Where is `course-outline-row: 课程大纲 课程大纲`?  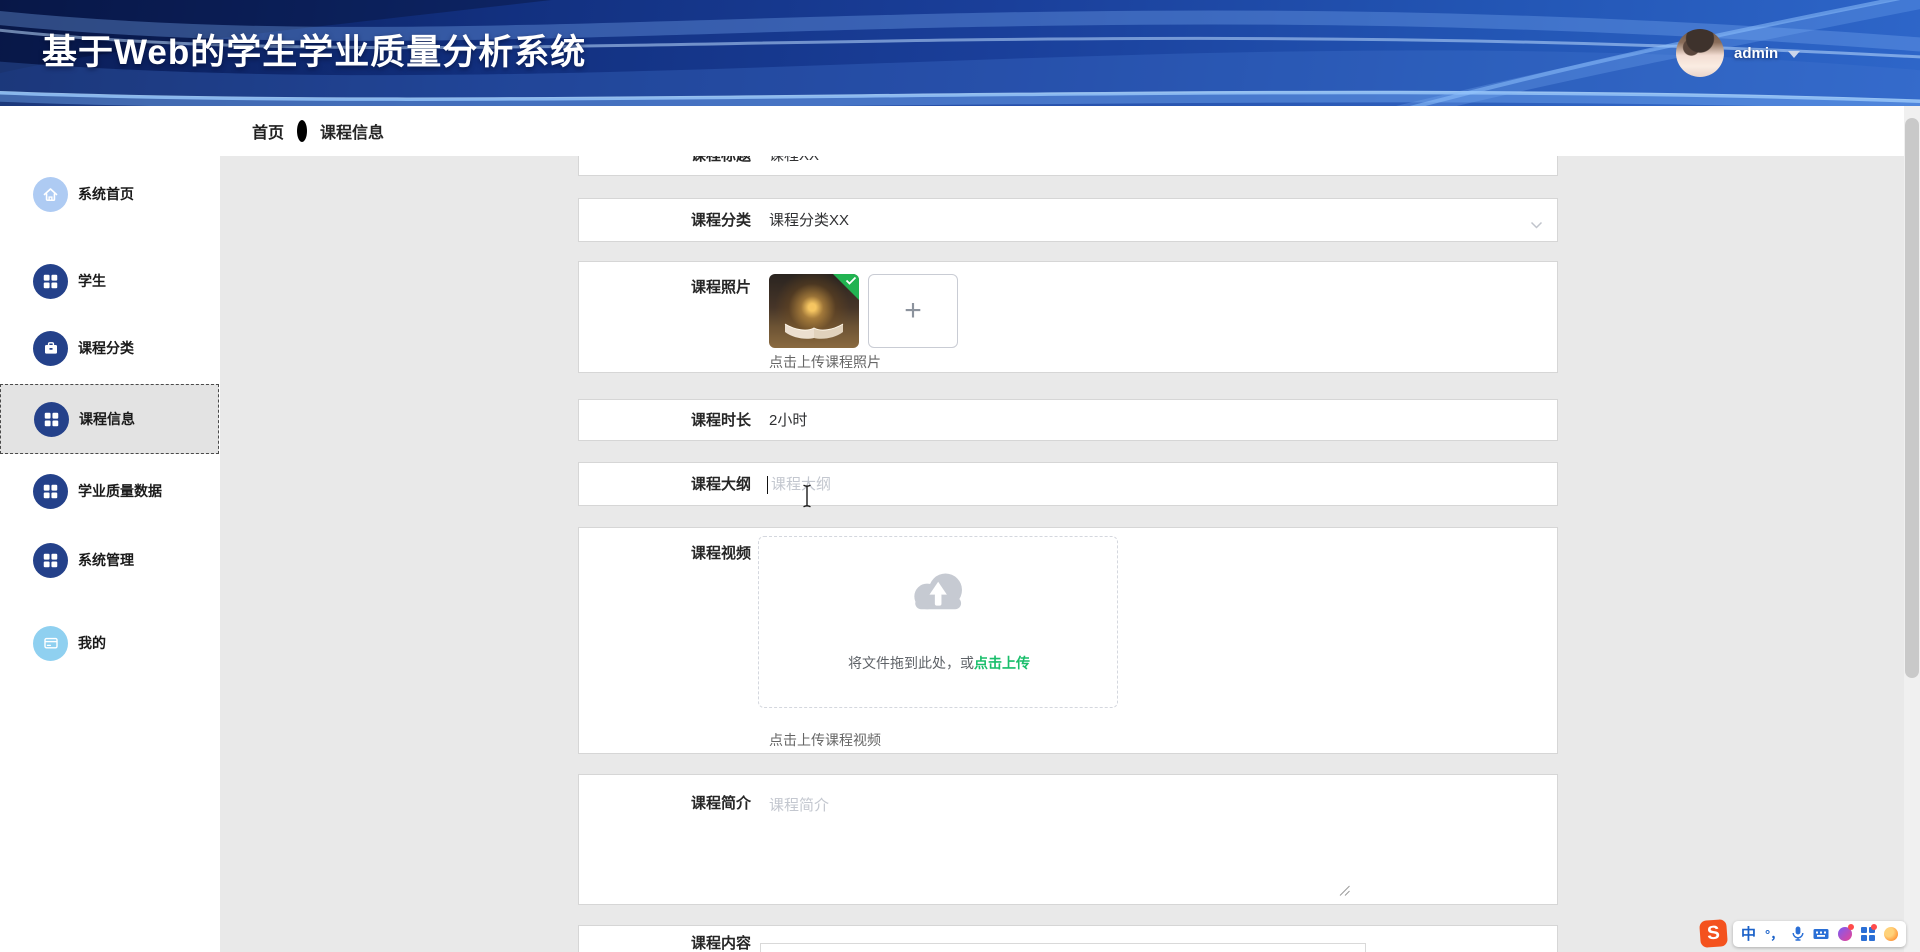
course-outline-row: 课程大纲 课程大纲 is located at coordinates (1068, 485).